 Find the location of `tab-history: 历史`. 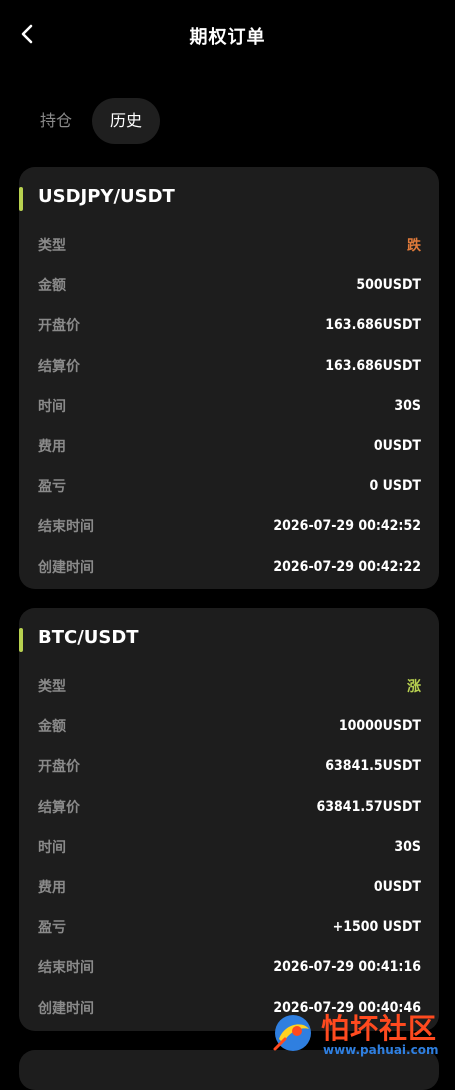

tab-history: 历史 is located at coordinates (126, 121).